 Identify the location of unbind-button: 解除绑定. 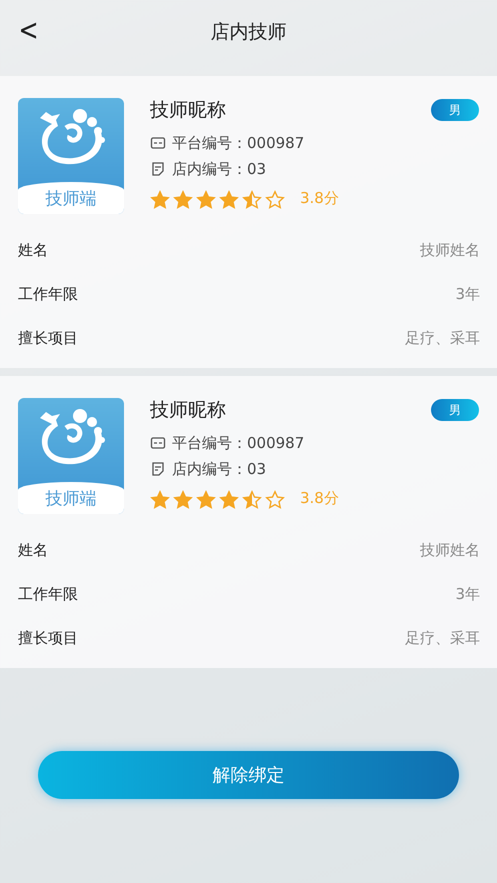
(248, 775).